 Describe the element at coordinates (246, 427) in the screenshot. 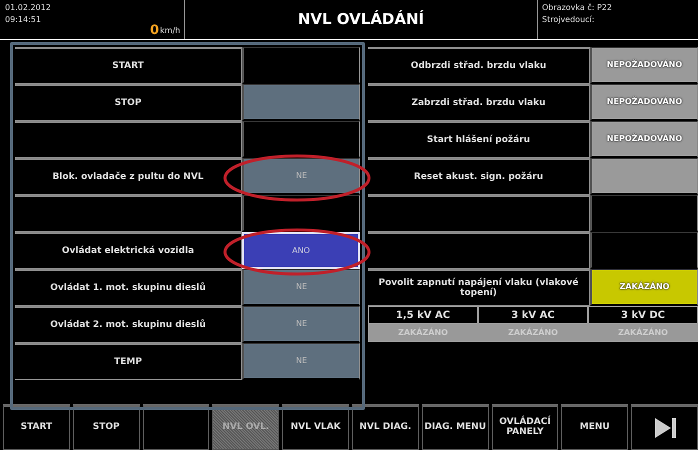

I see `nav-button: NVL OVL.` at that location.